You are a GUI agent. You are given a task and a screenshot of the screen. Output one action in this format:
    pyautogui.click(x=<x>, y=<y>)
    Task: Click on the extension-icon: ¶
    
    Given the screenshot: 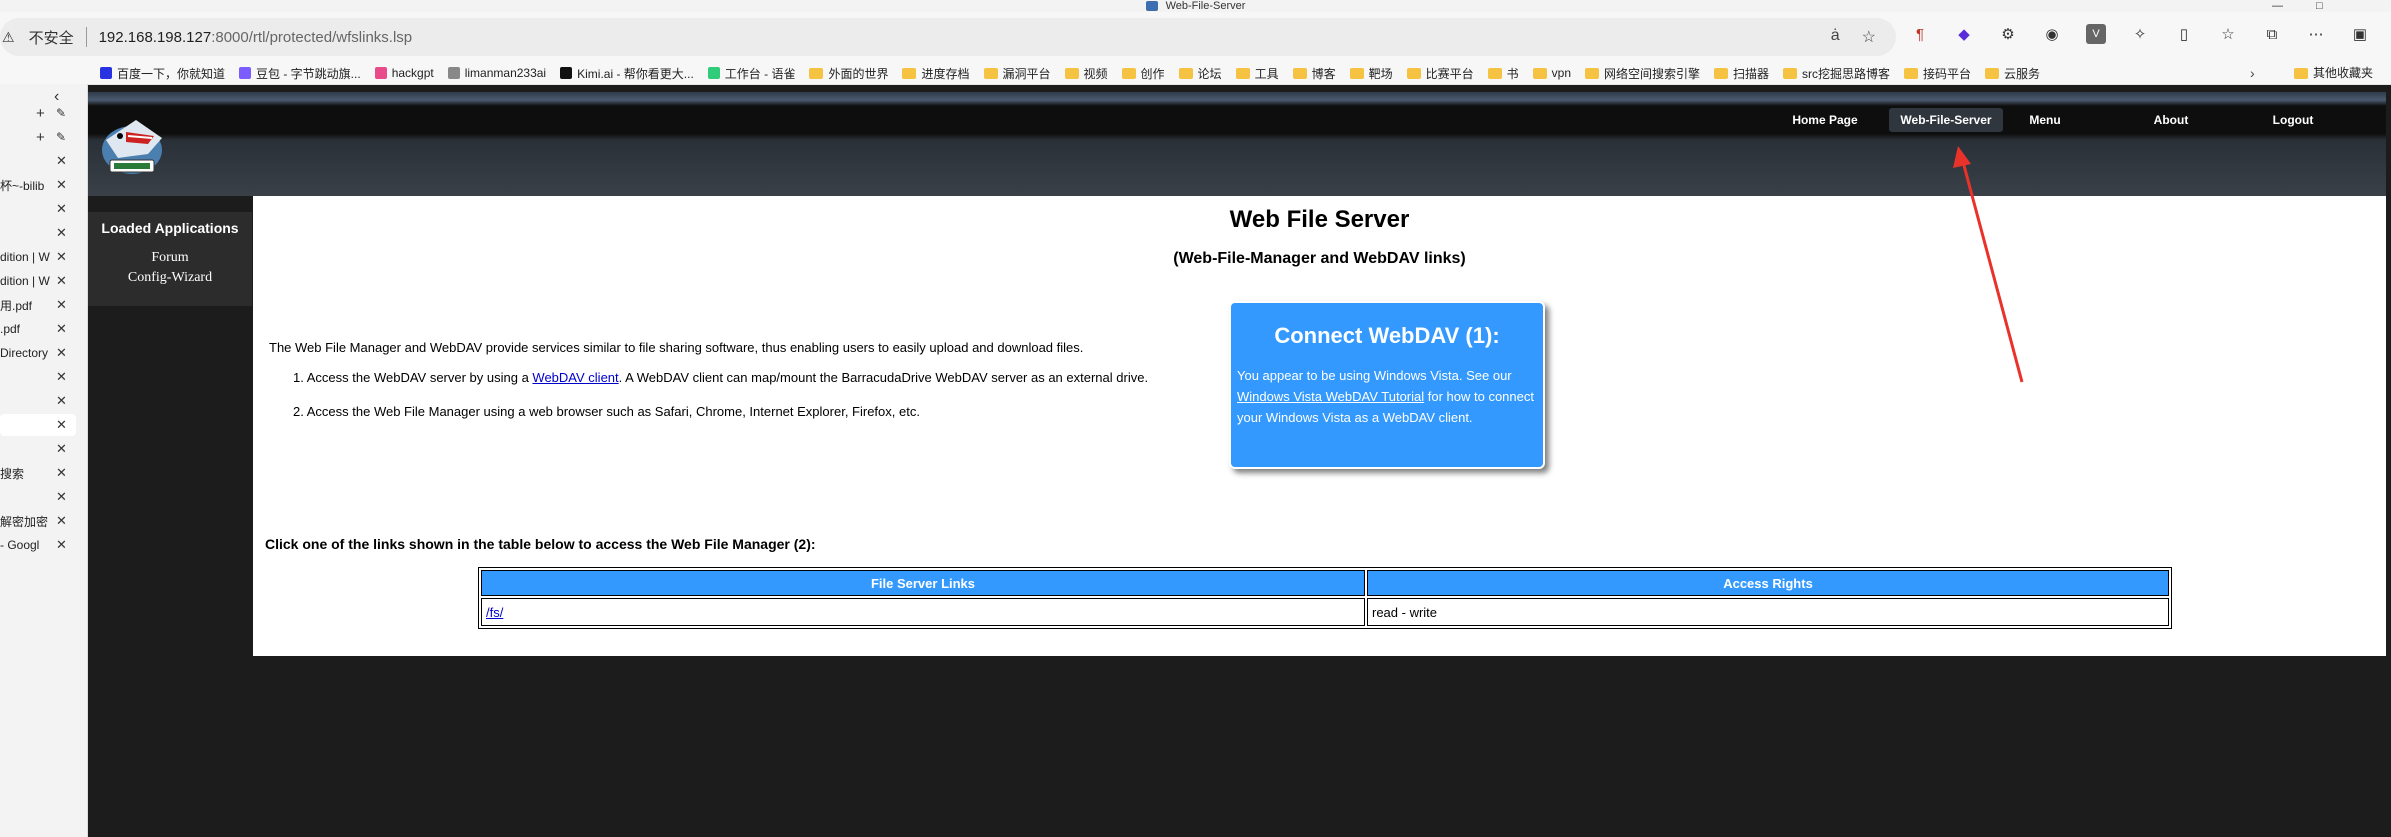 What is the action you would take?
    pyautogui.click(x=1920, y=34)
    